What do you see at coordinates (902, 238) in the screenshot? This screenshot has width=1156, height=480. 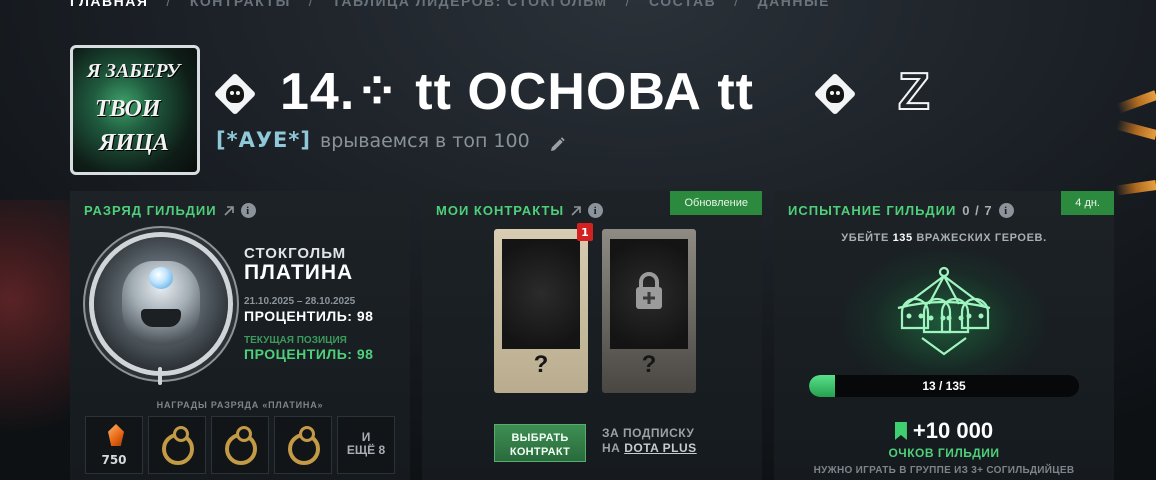 I see `challenge-task-number: 135` at bounding box center [902, 238].